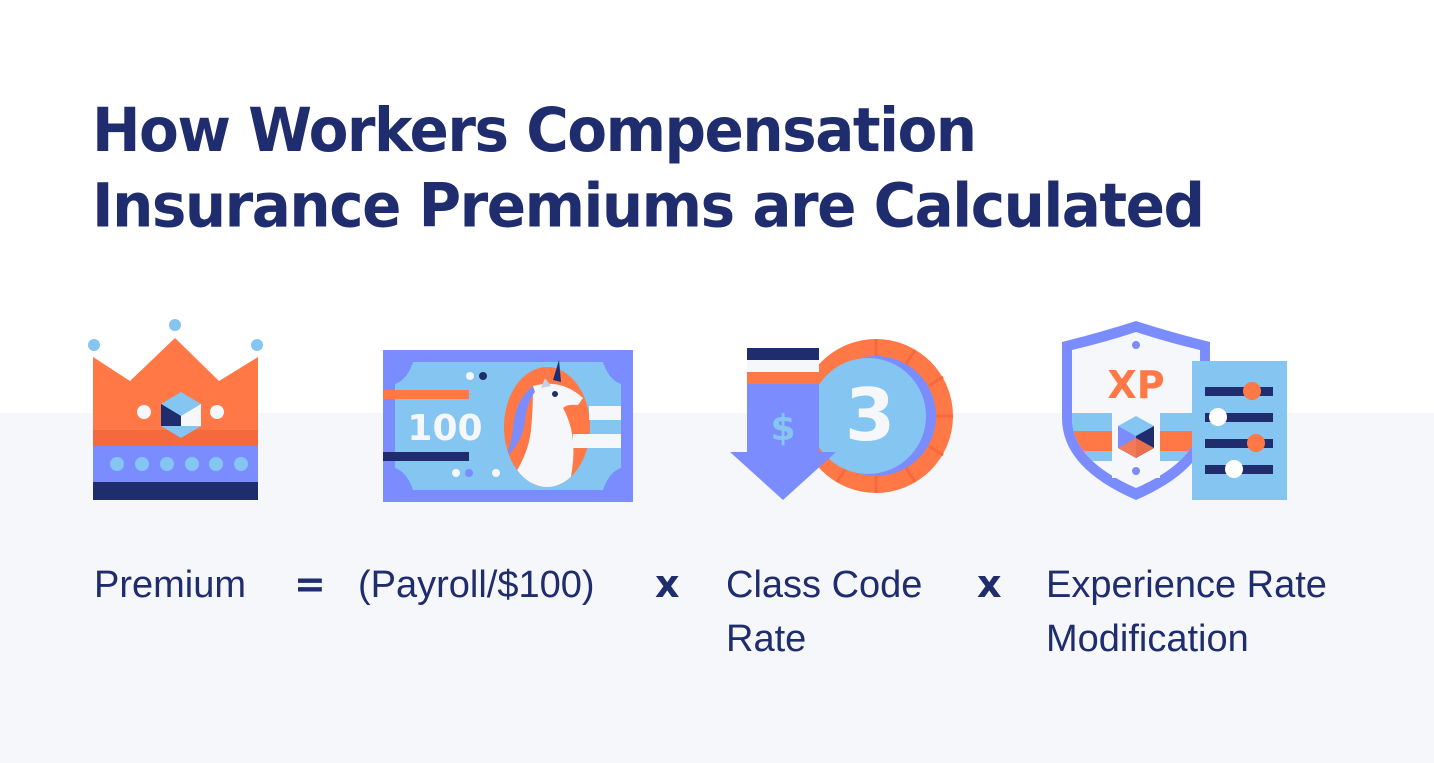 Image resolution: width=1434 pixels, height=763 pixels. Describe the element at coordinates (310, 584) in the screenshot. I see `equals-operator: =` at that location.